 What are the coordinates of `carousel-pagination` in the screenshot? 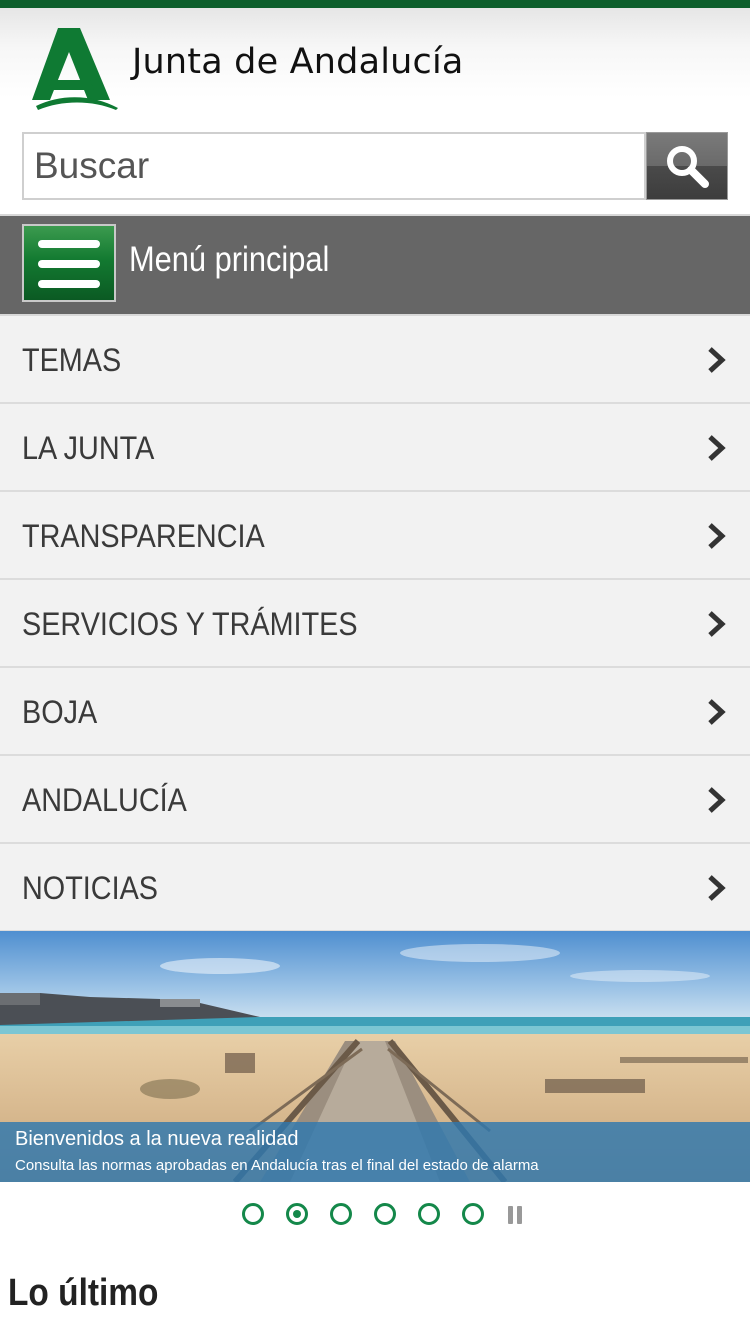 It's located at (375, 1215).